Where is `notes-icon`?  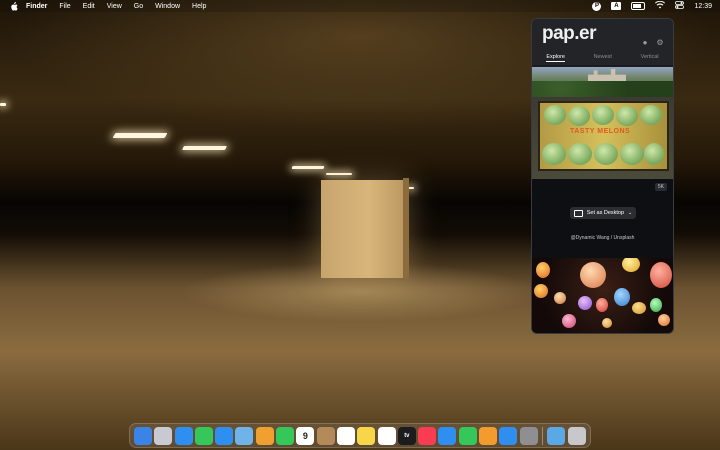
notes-icon is located at coordinates (366, 435).